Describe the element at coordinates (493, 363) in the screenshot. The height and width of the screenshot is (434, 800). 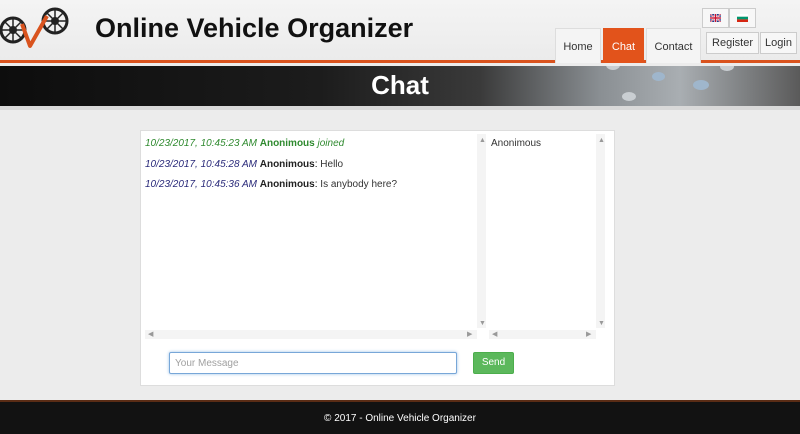
I see `send-button: Send` at that location.